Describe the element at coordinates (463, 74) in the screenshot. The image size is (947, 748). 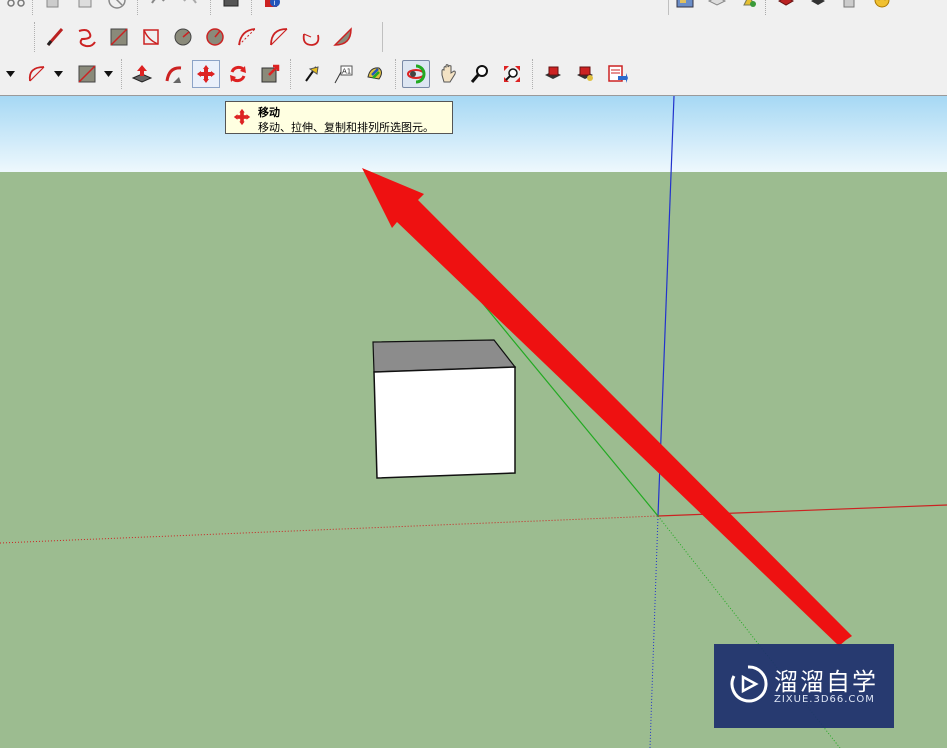
I see `toolbar-group-camera` at that location.